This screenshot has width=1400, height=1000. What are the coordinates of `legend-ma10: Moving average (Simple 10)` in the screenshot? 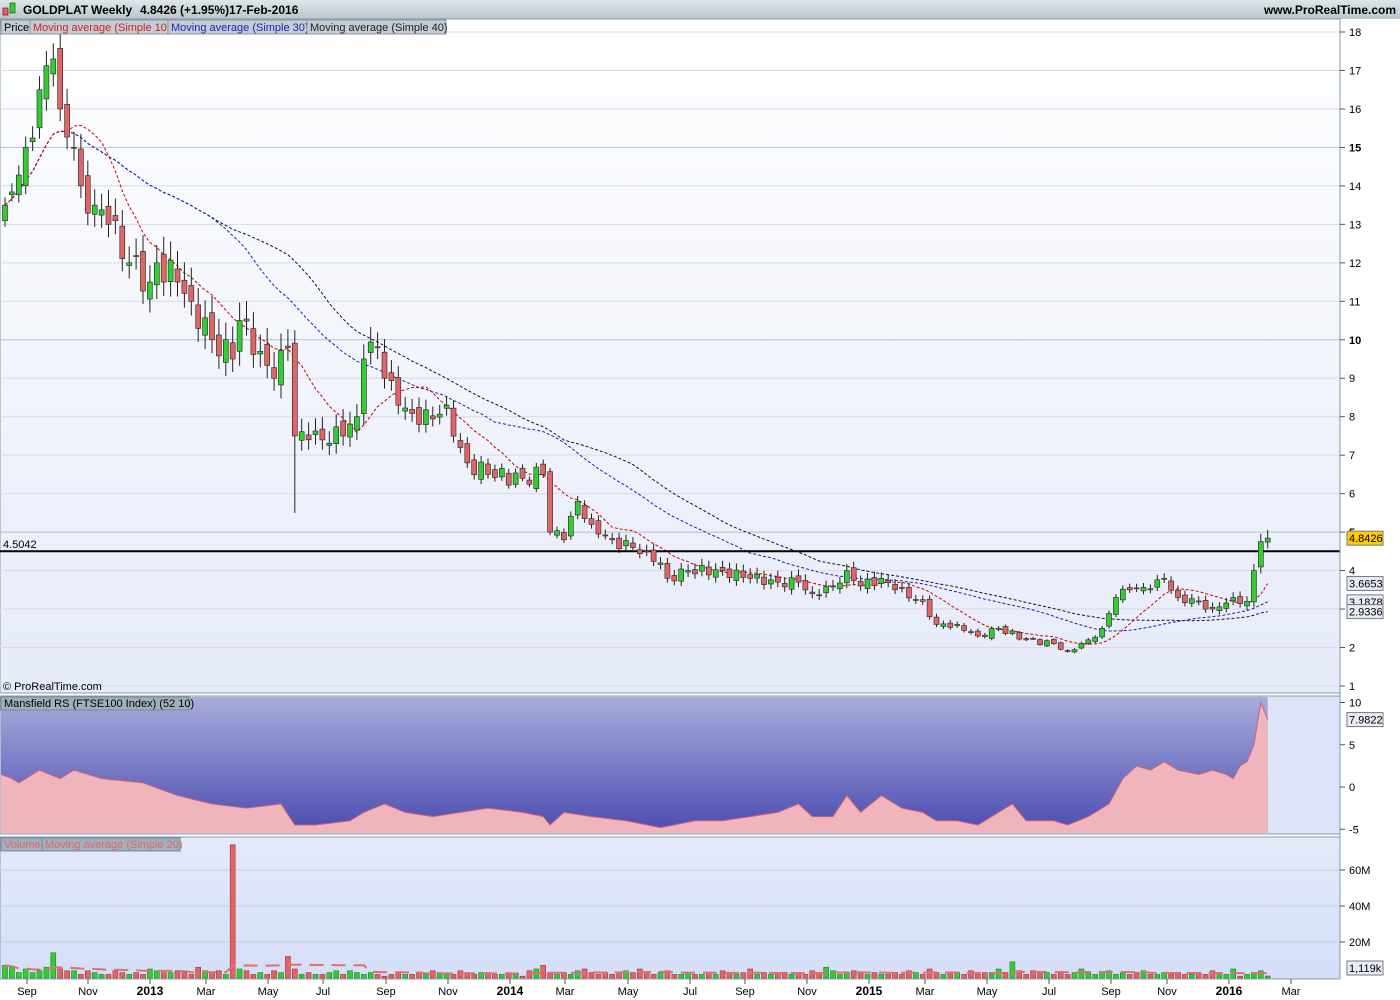 It's located at (102, 28).